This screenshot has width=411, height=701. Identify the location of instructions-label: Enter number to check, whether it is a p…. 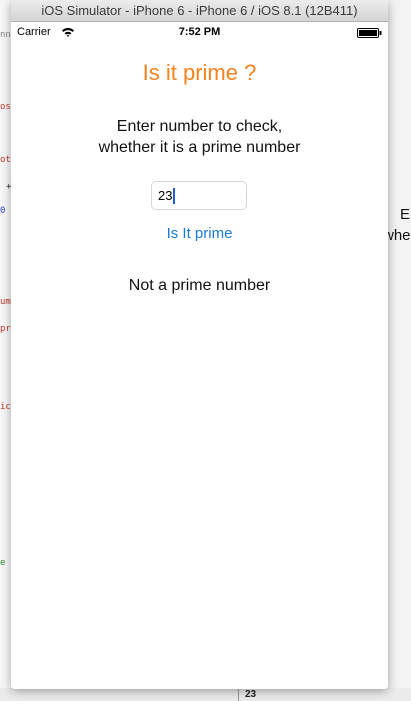
(199, 137).